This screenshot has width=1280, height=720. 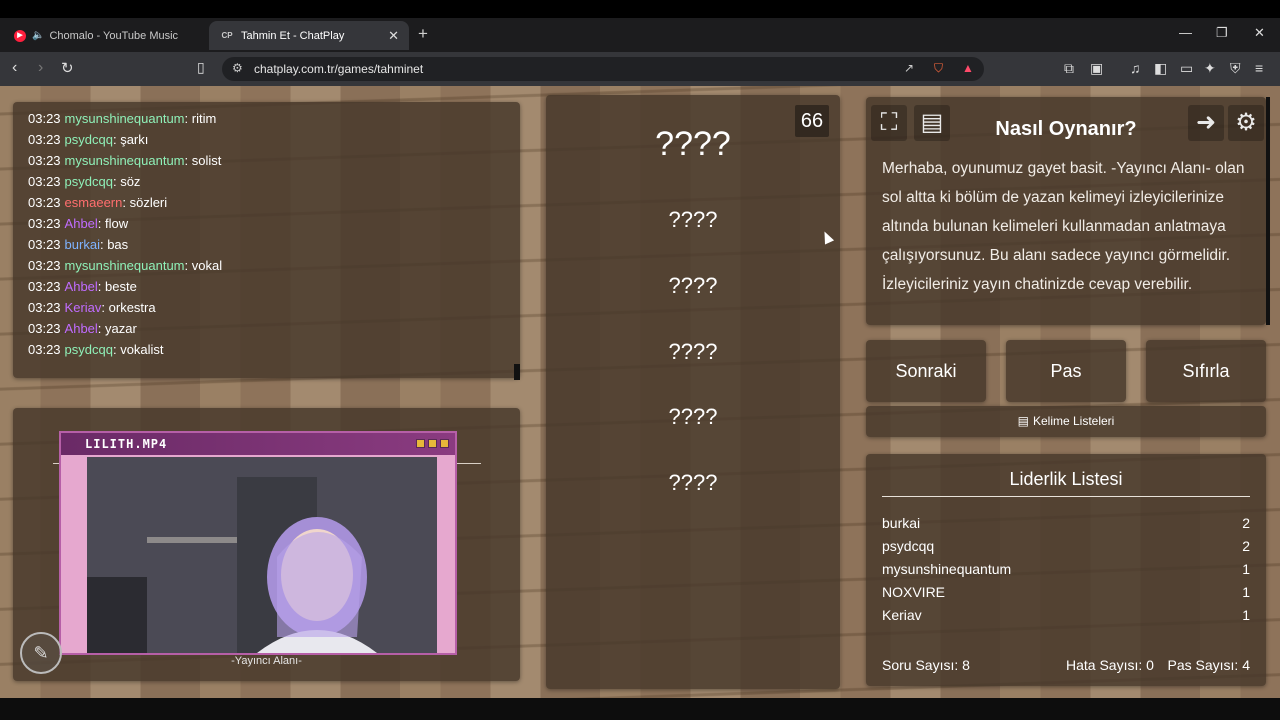 What do you see at coordinates (914, 592) in the screenshot?
I see `player-name: NOXVIRE` at bounding box center [914, 592].